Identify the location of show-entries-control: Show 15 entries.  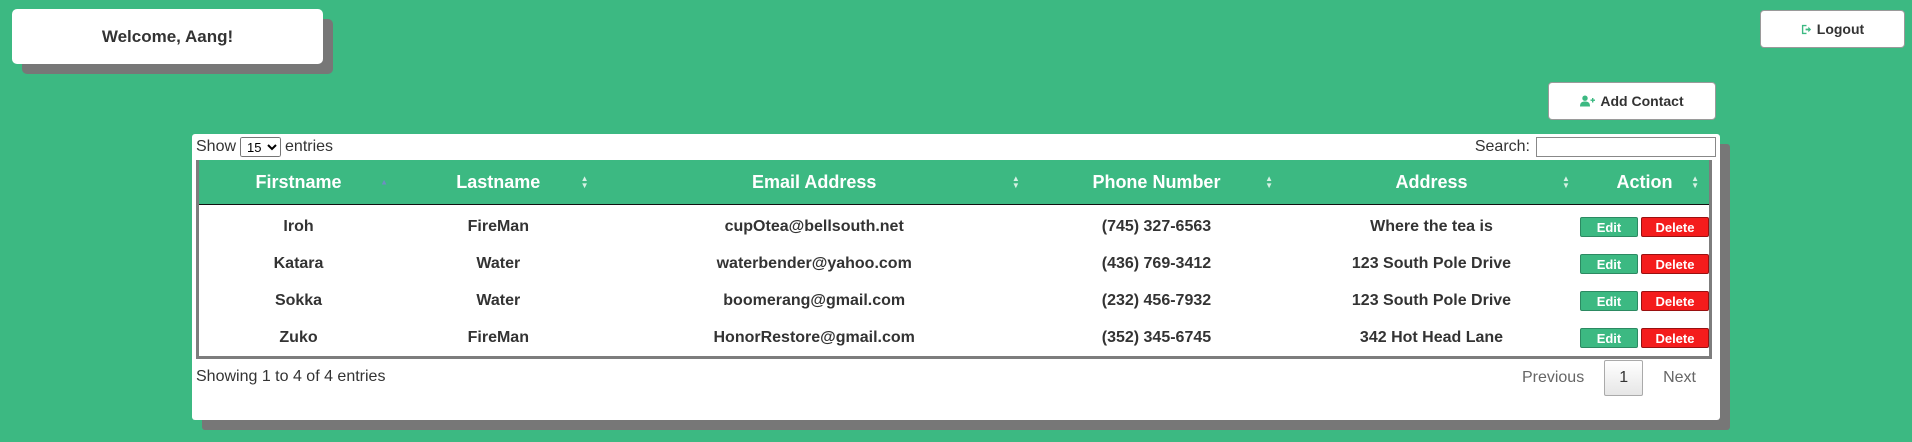
(264, 147).